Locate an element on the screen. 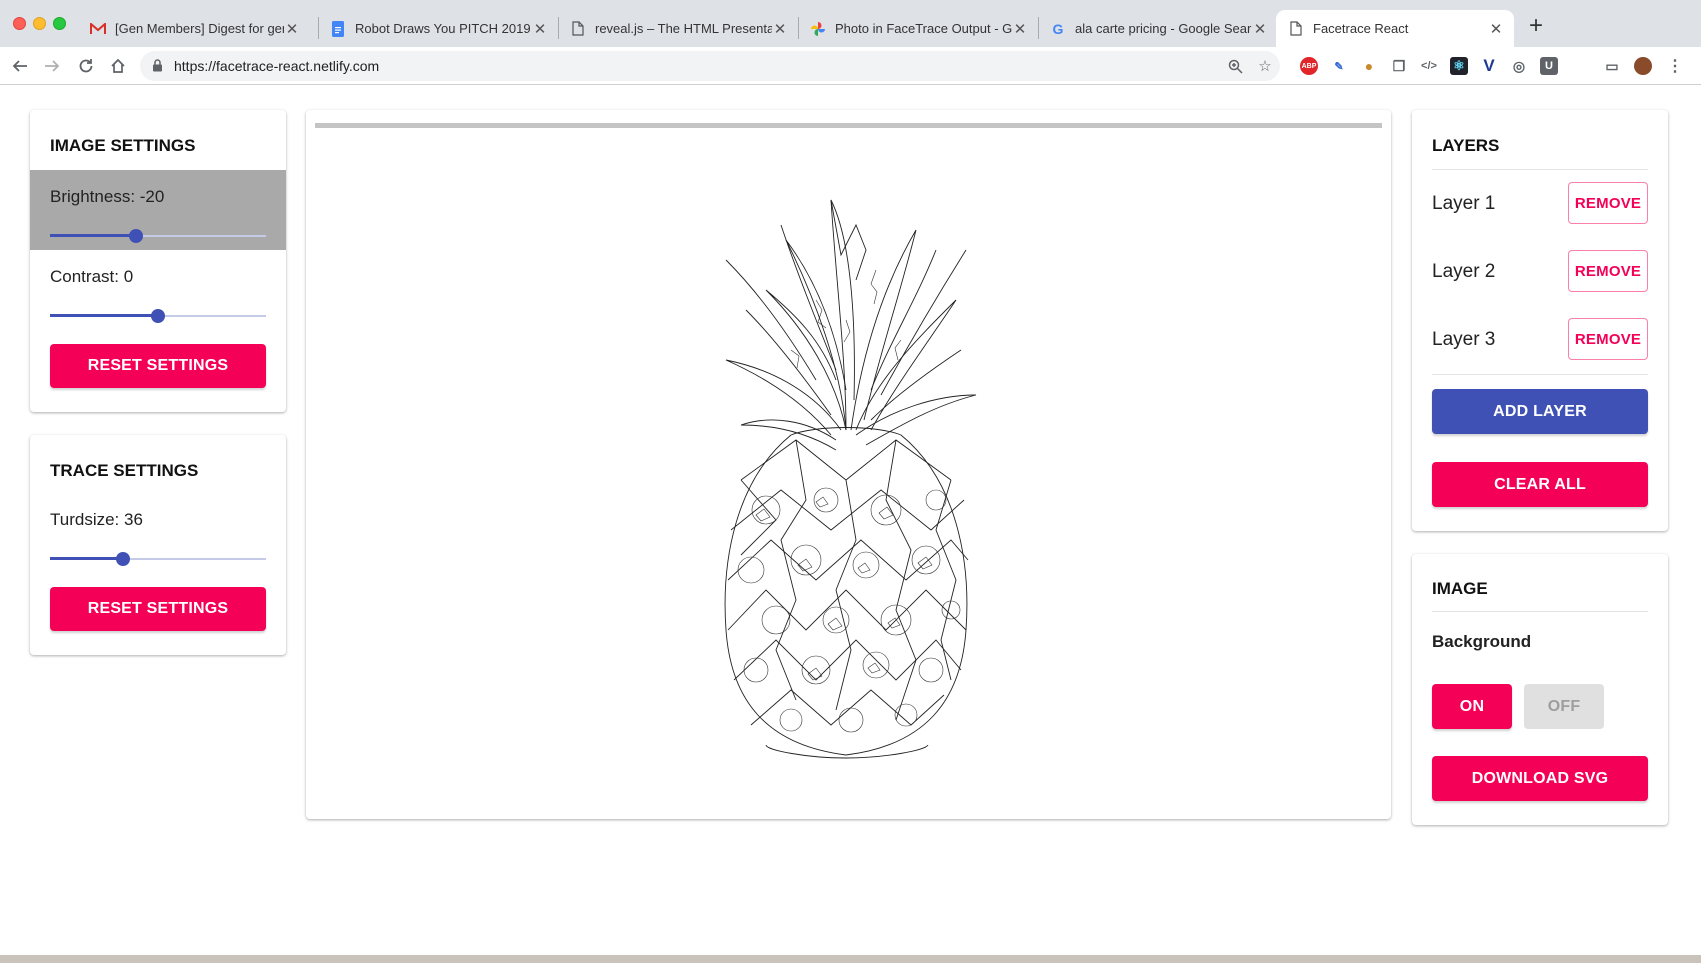  cast-icon: ▭ is located at coordinates (1612, 66).